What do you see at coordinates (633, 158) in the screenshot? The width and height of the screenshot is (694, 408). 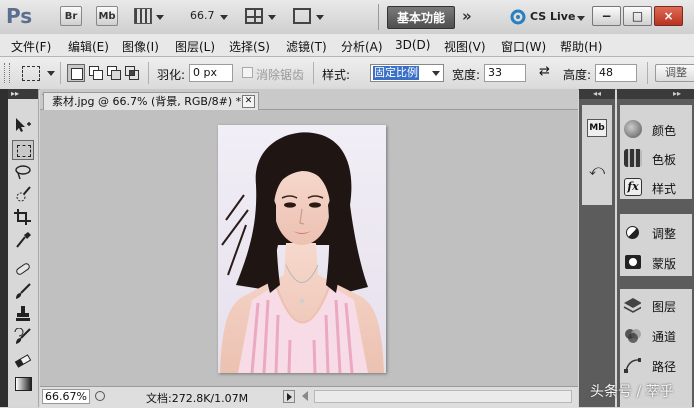 I see `swatches-grid-icon` at bounding box center [633, 158].